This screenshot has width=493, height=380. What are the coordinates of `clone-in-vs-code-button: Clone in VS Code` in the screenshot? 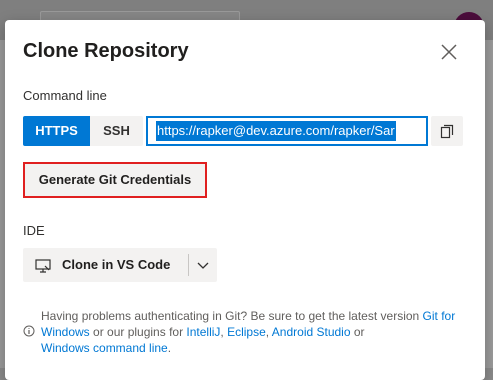 It's located at (105, 265).